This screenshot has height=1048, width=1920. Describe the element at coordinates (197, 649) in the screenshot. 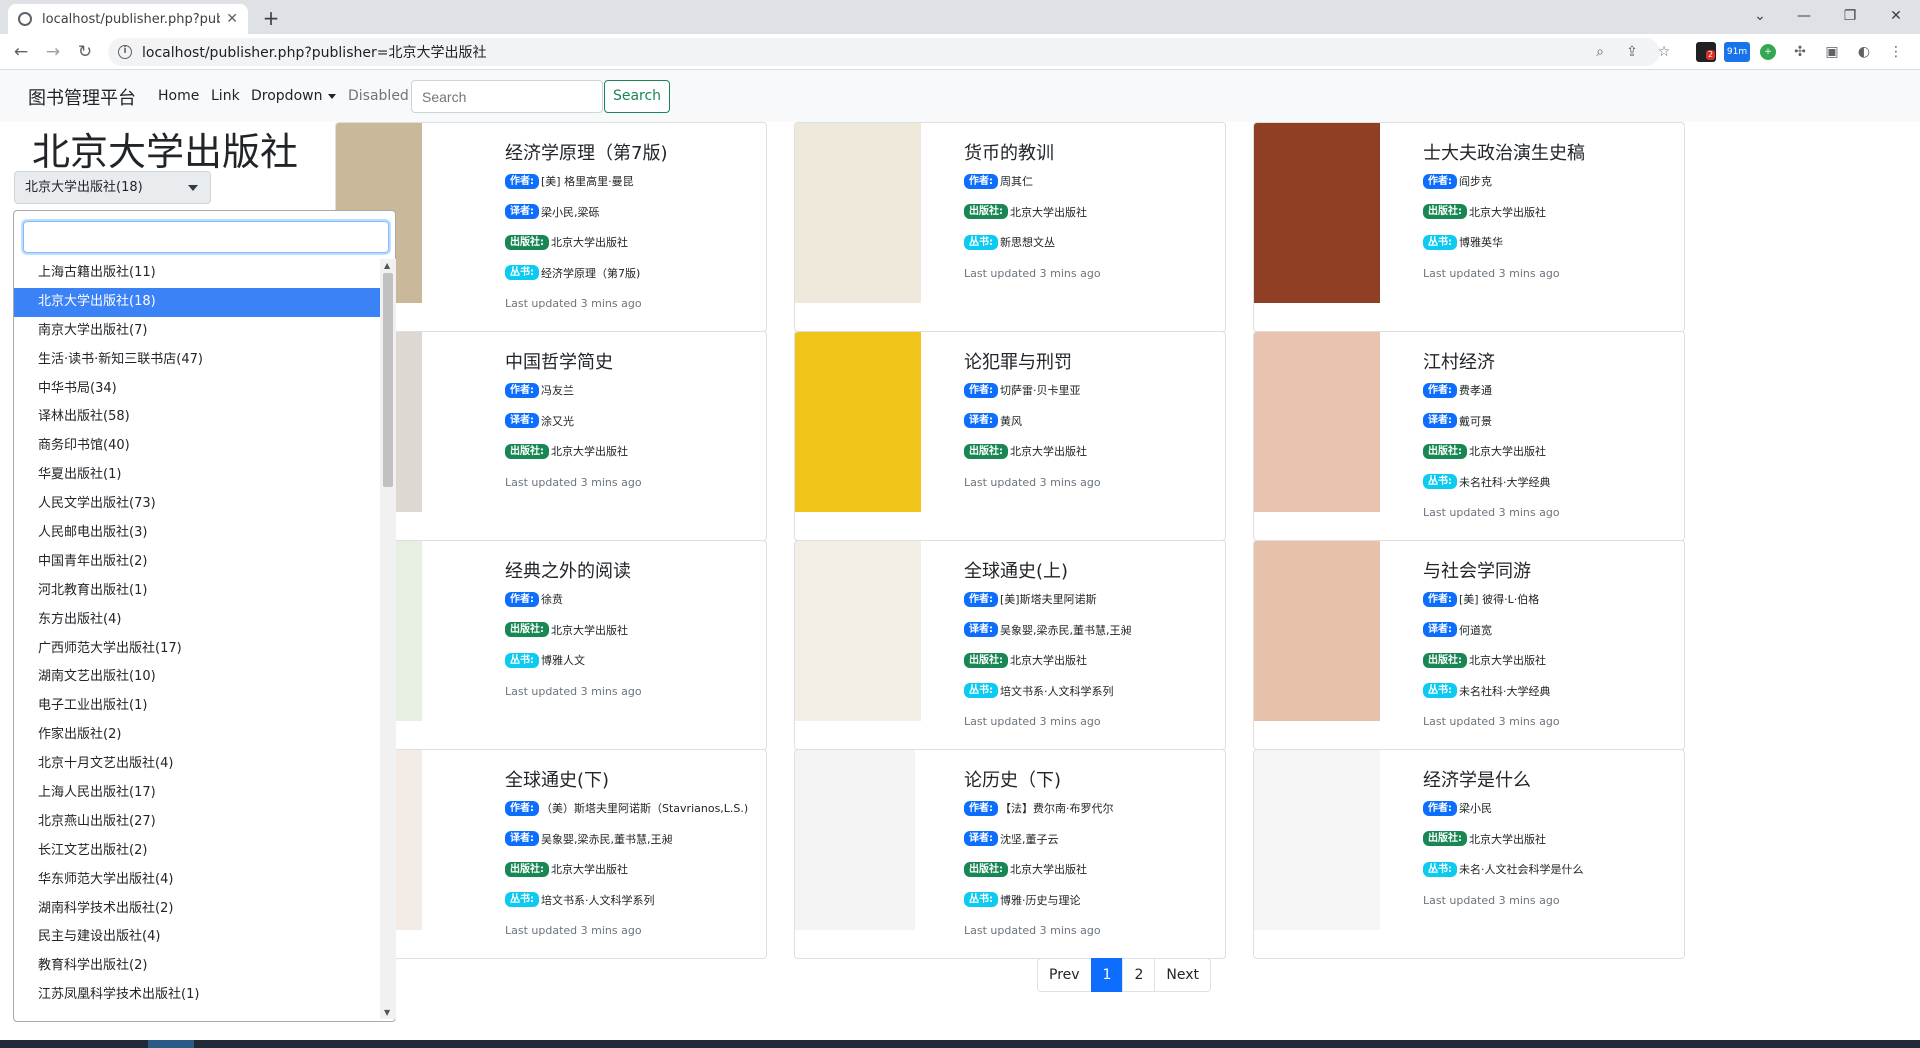

I see `publisher-option: 广西师范大学出版社(17)` at that location.